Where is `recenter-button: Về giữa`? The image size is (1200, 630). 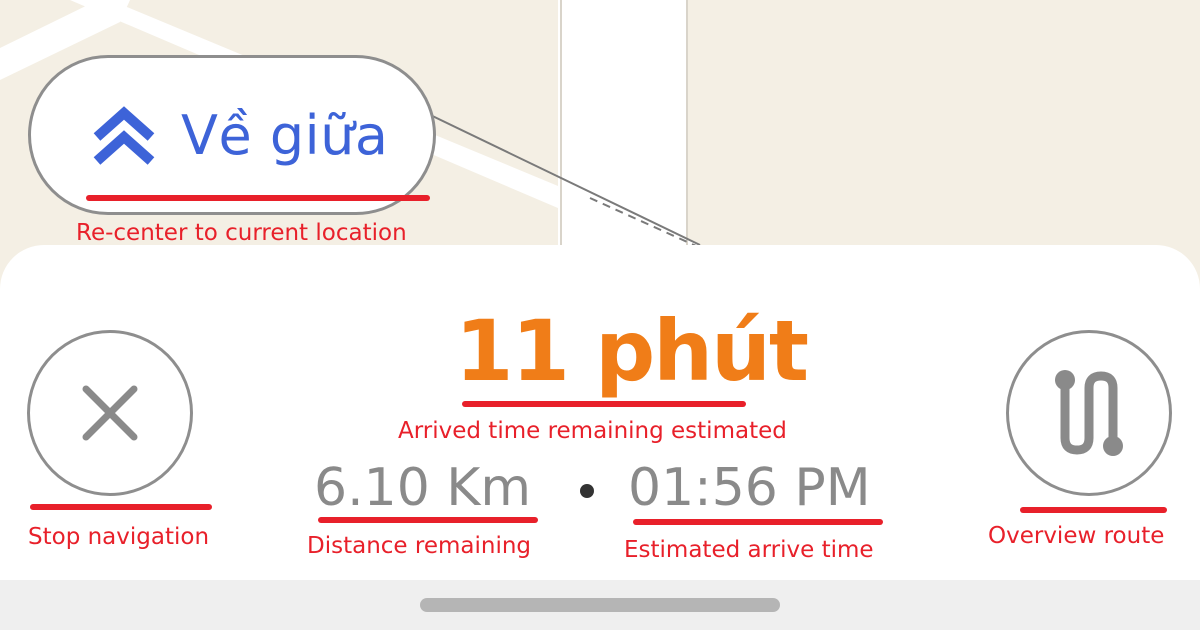
recenter-button: Về giữa is located at coordinates (232, 135).